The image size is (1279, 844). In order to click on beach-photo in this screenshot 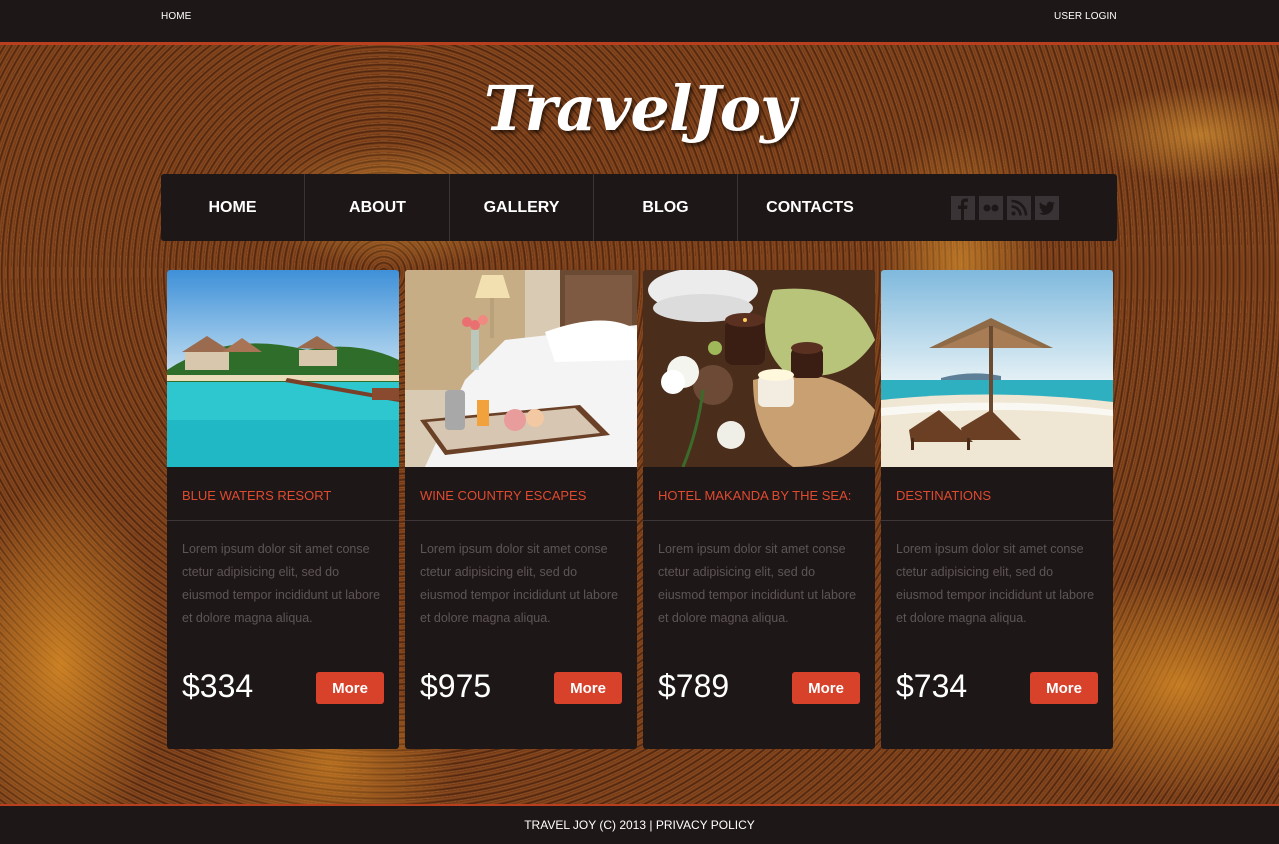, I will do `click(997, 368)`.